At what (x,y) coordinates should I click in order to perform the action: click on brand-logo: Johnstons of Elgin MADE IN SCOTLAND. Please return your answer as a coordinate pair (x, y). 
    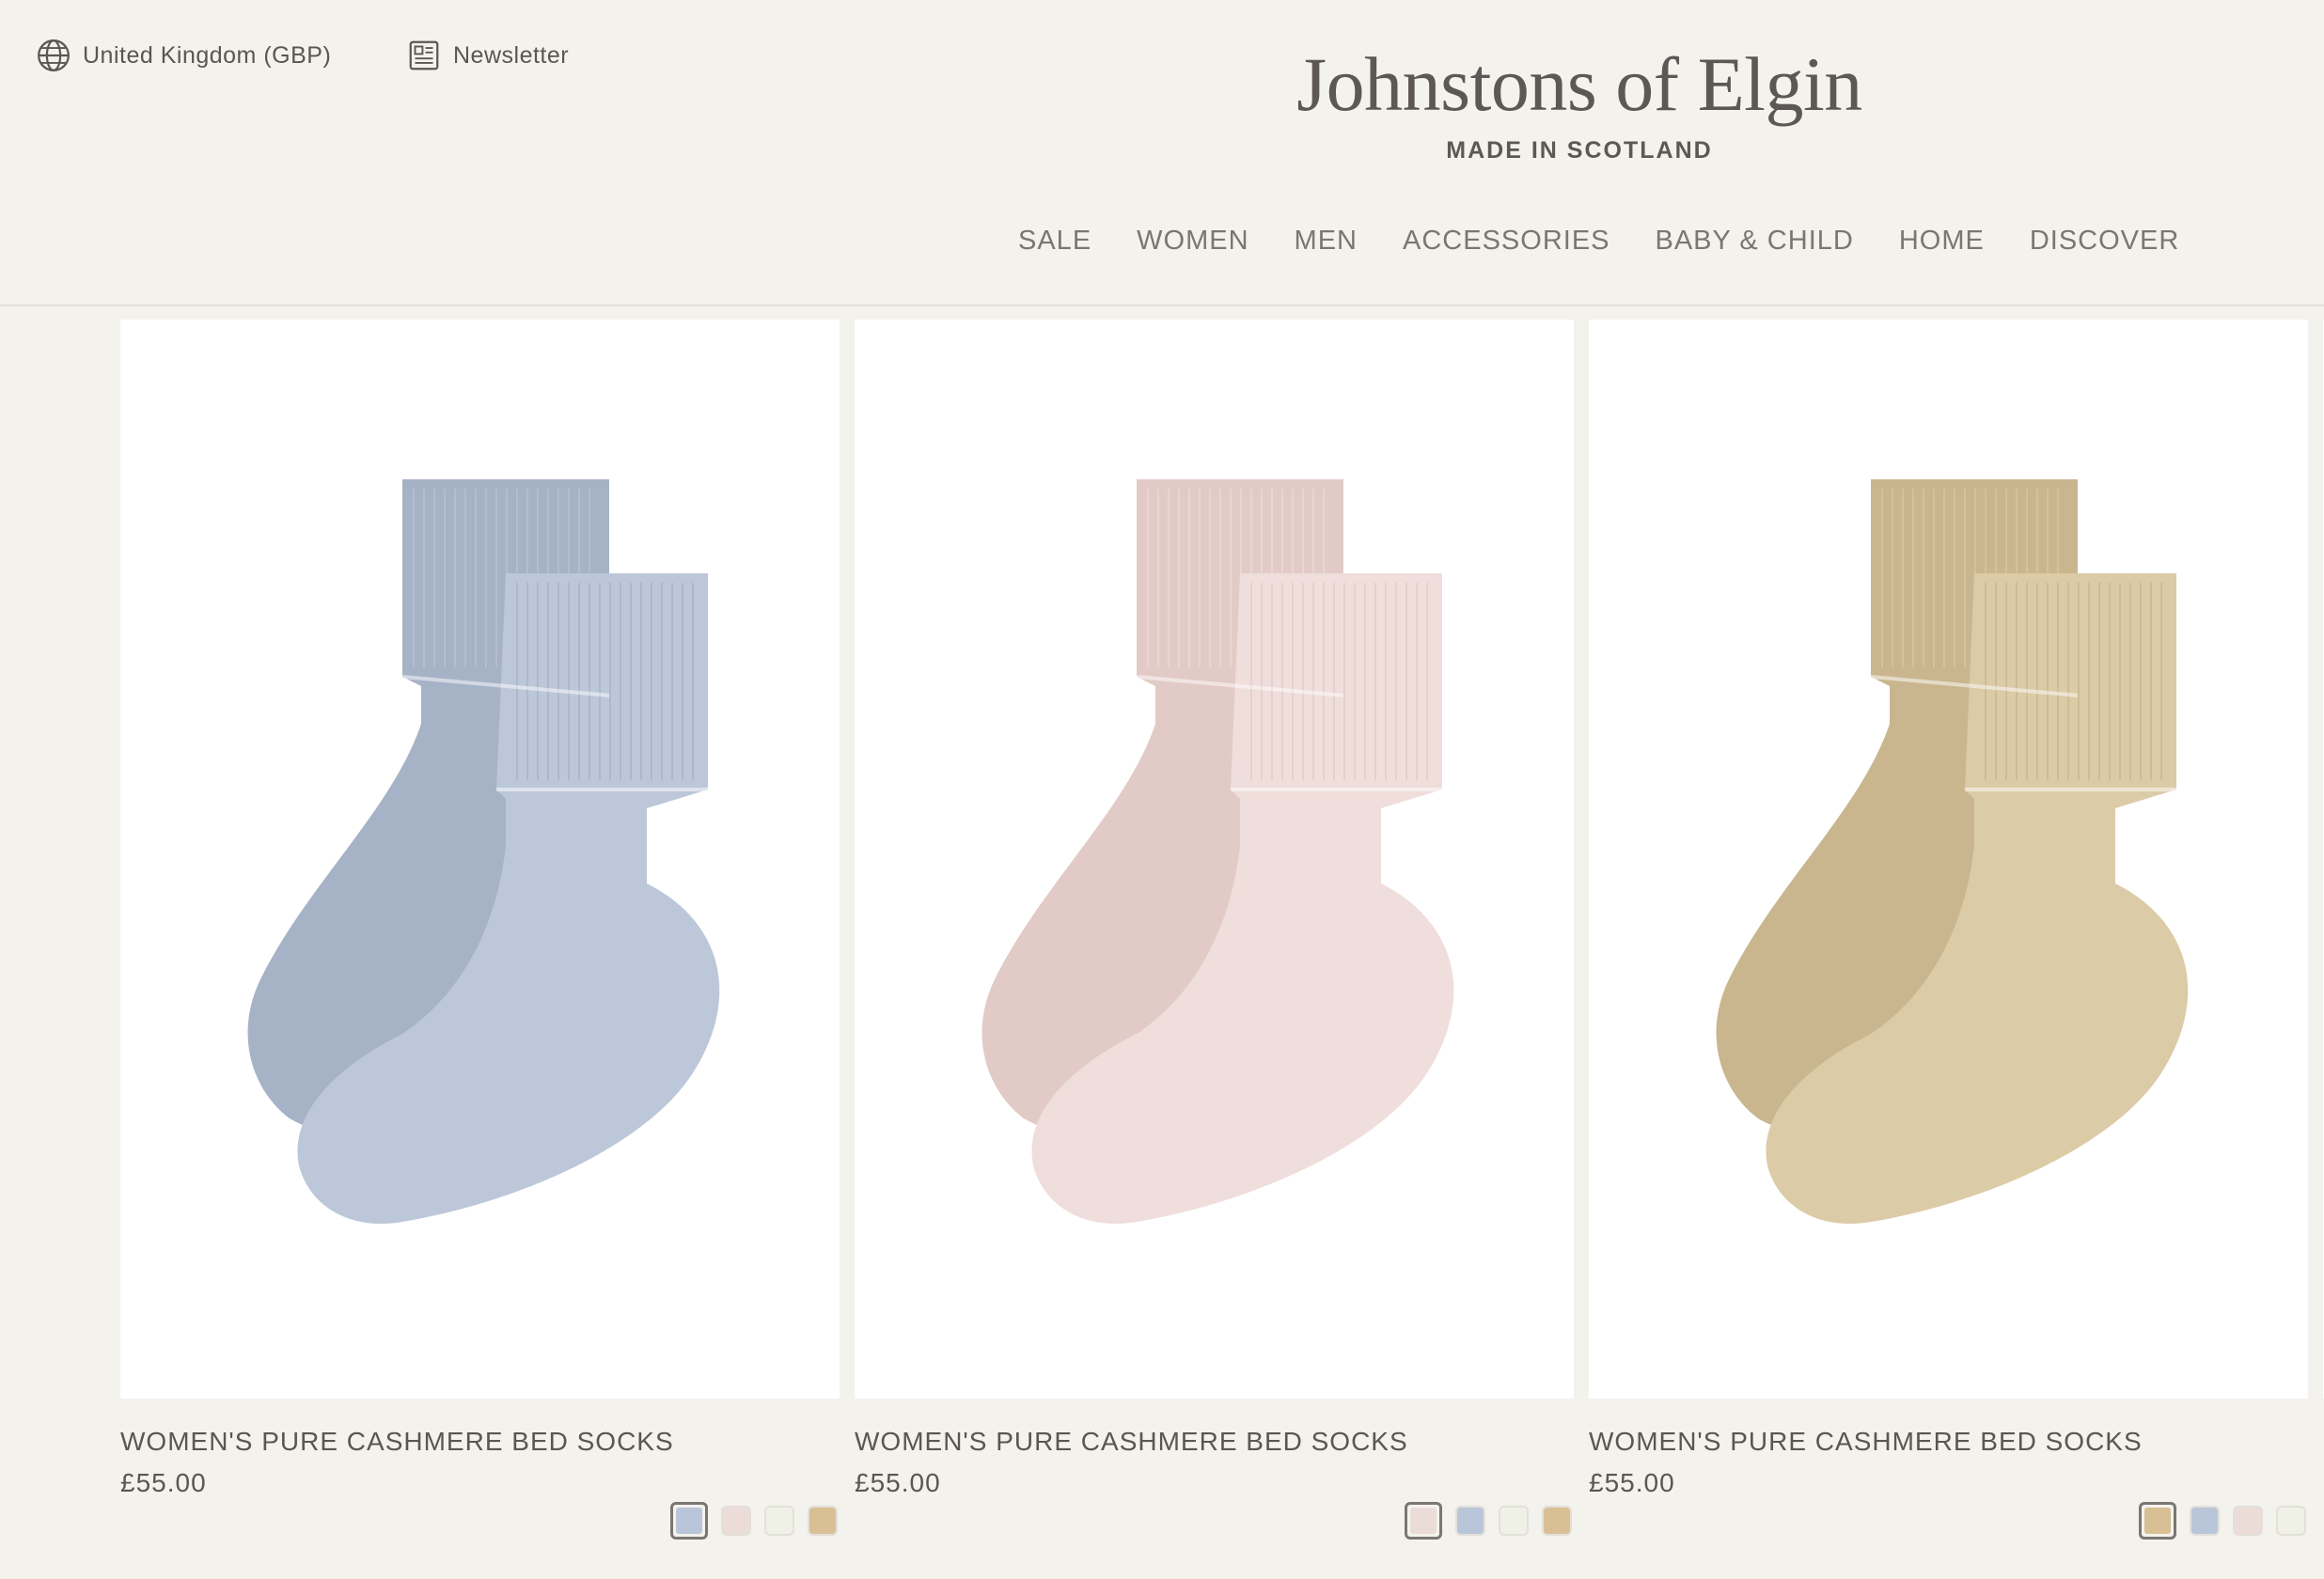
    Looking at the image, I should click on (1579, 101).